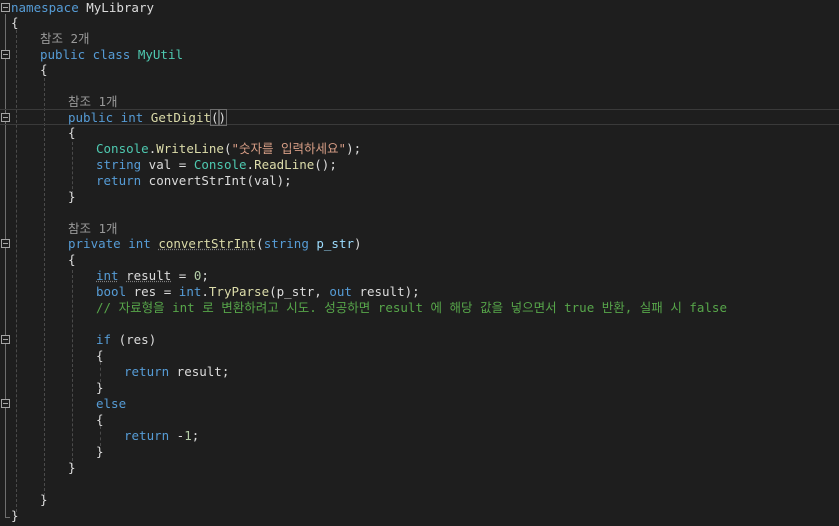 The width and height of the screenshot is (839, 526). What do you see at coordinates (419, 516) in the screenshot?
I see `code-line-29: }` at bounding box center [419, 516].